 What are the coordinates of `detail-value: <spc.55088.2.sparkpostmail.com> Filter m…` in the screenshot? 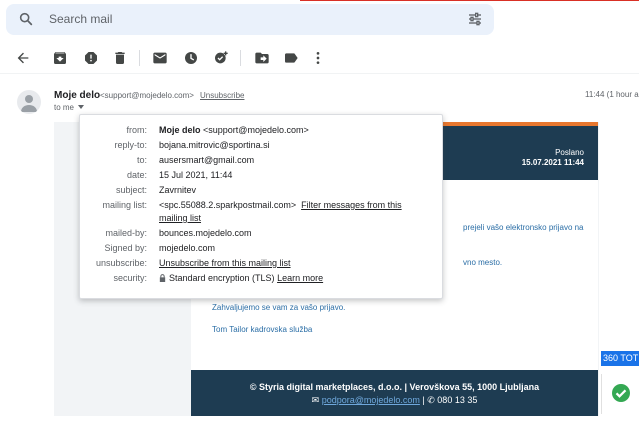 It's located at (280, 205).